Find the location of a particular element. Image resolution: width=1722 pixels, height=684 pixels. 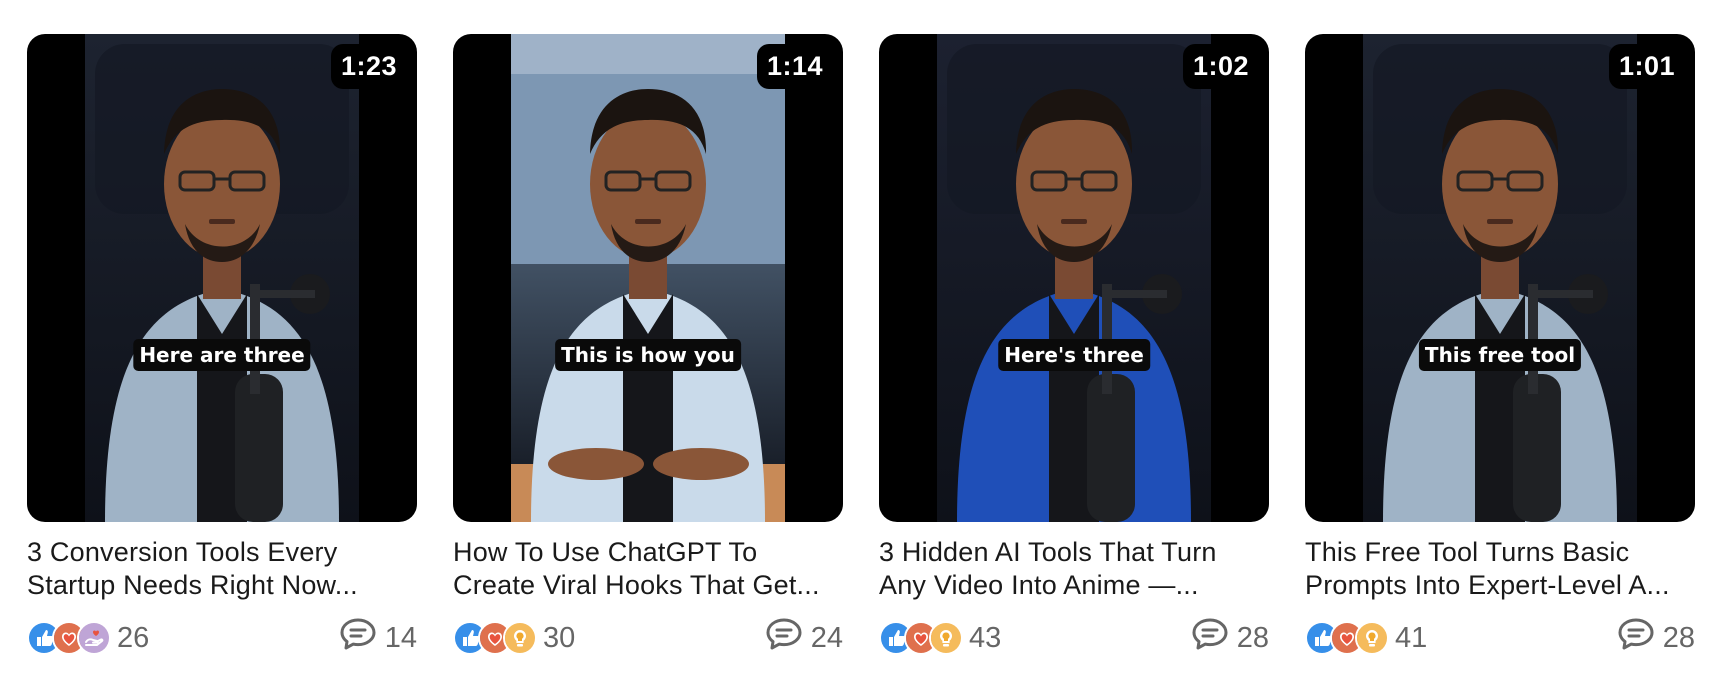

reaction-count: 26 is located at coordinates (133, 637).